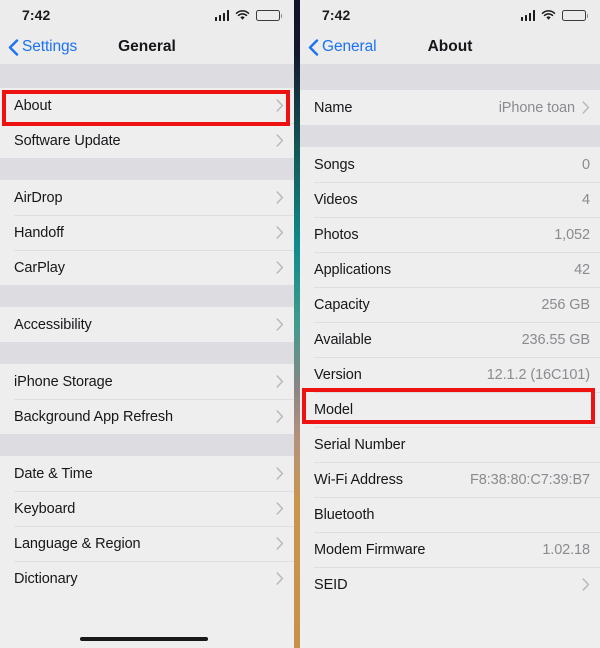 The image size is (600, 648). Describe the element at coordinates (333, 409) in the screenshot. I see `row-label: Model` at that location.